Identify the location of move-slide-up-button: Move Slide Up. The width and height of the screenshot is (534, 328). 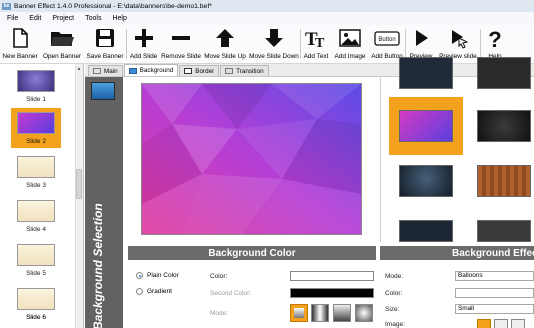
(225, 44).